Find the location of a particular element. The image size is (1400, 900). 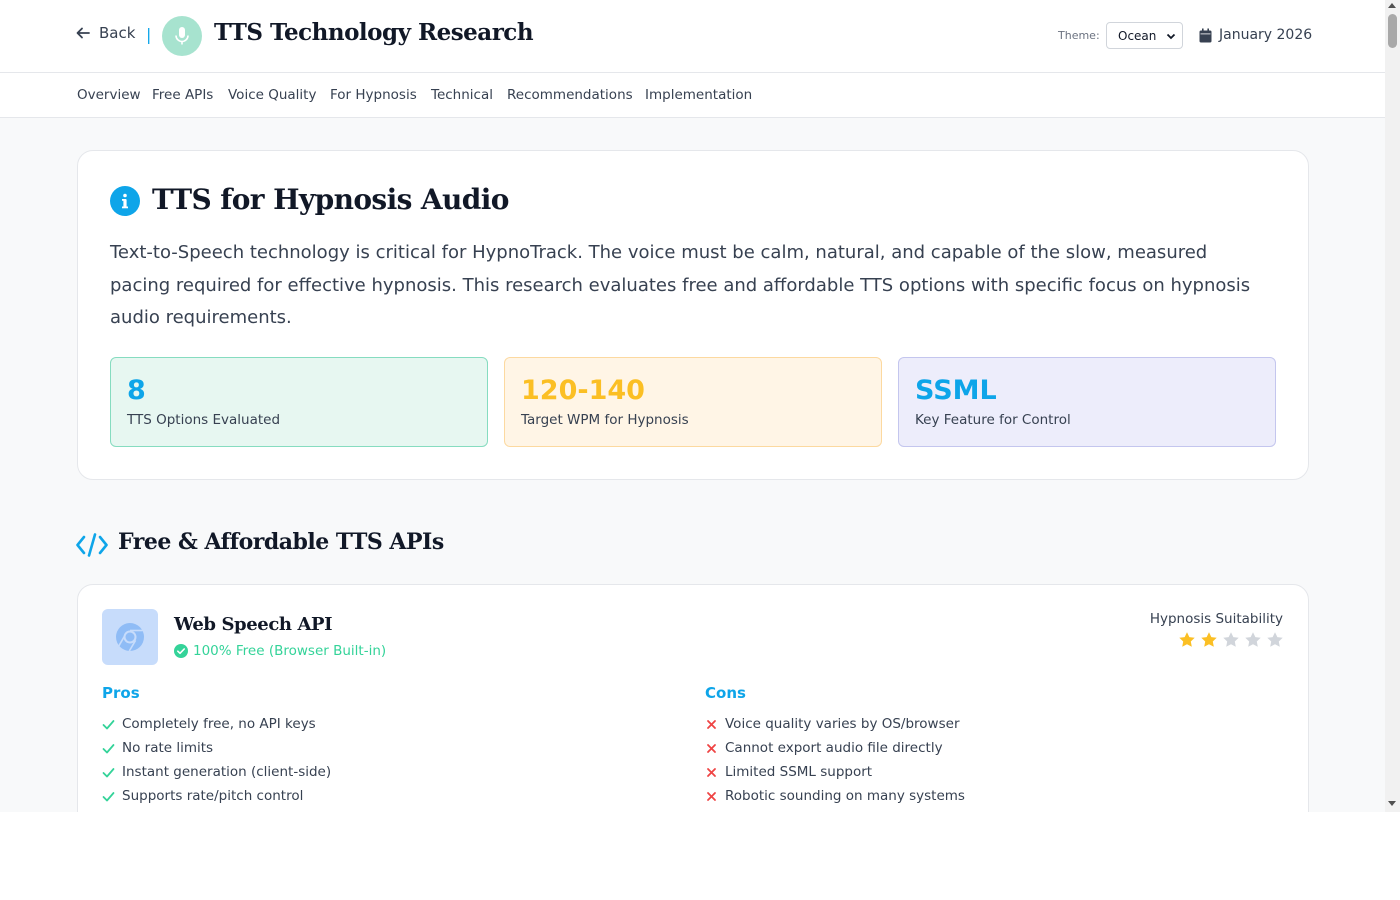

code-icon is located at coordinates (92, 545).